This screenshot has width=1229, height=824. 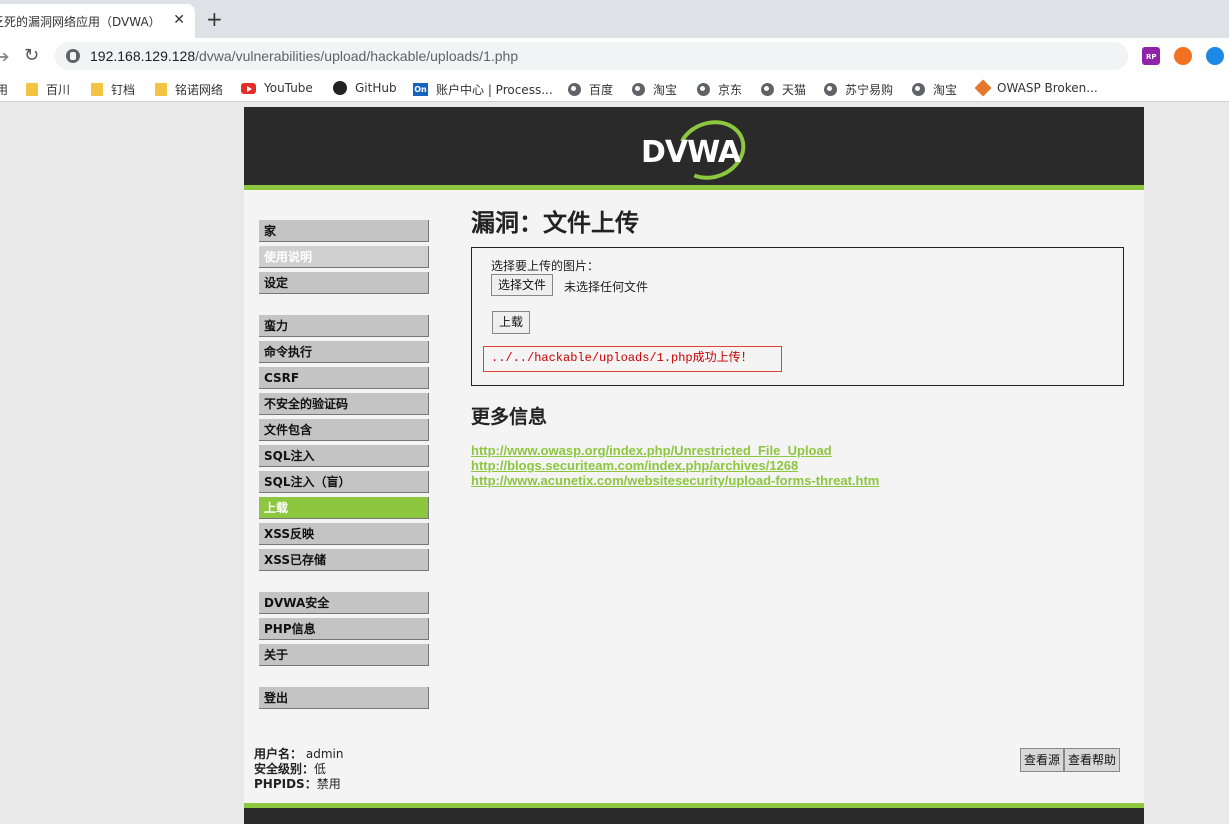 What do you see at coordinates (691, 152) in the screenshot?
I see `logo-text: DVWA` at bounding box center [691, 152].